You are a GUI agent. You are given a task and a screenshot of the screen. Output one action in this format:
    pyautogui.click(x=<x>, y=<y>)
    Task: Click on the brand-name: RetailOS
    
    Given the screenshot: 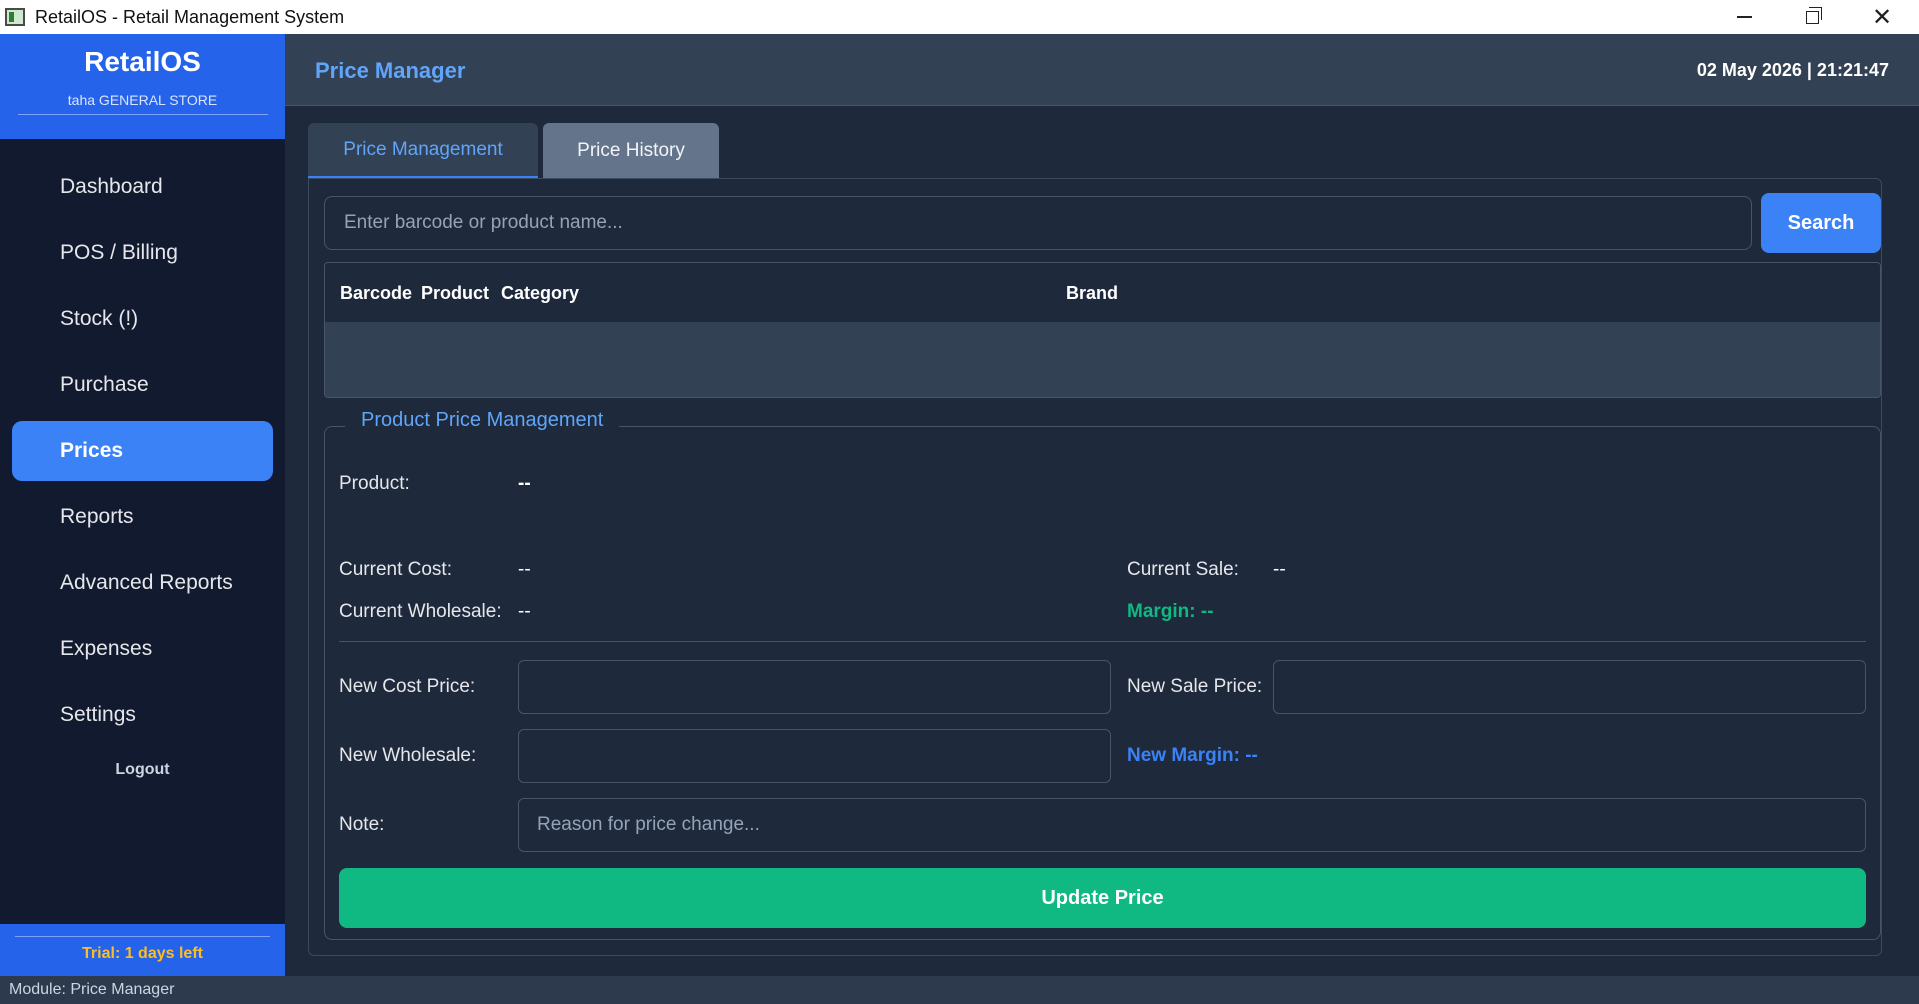 What is the action you would take?
    pyautogui.click(x=142, y=61)
    